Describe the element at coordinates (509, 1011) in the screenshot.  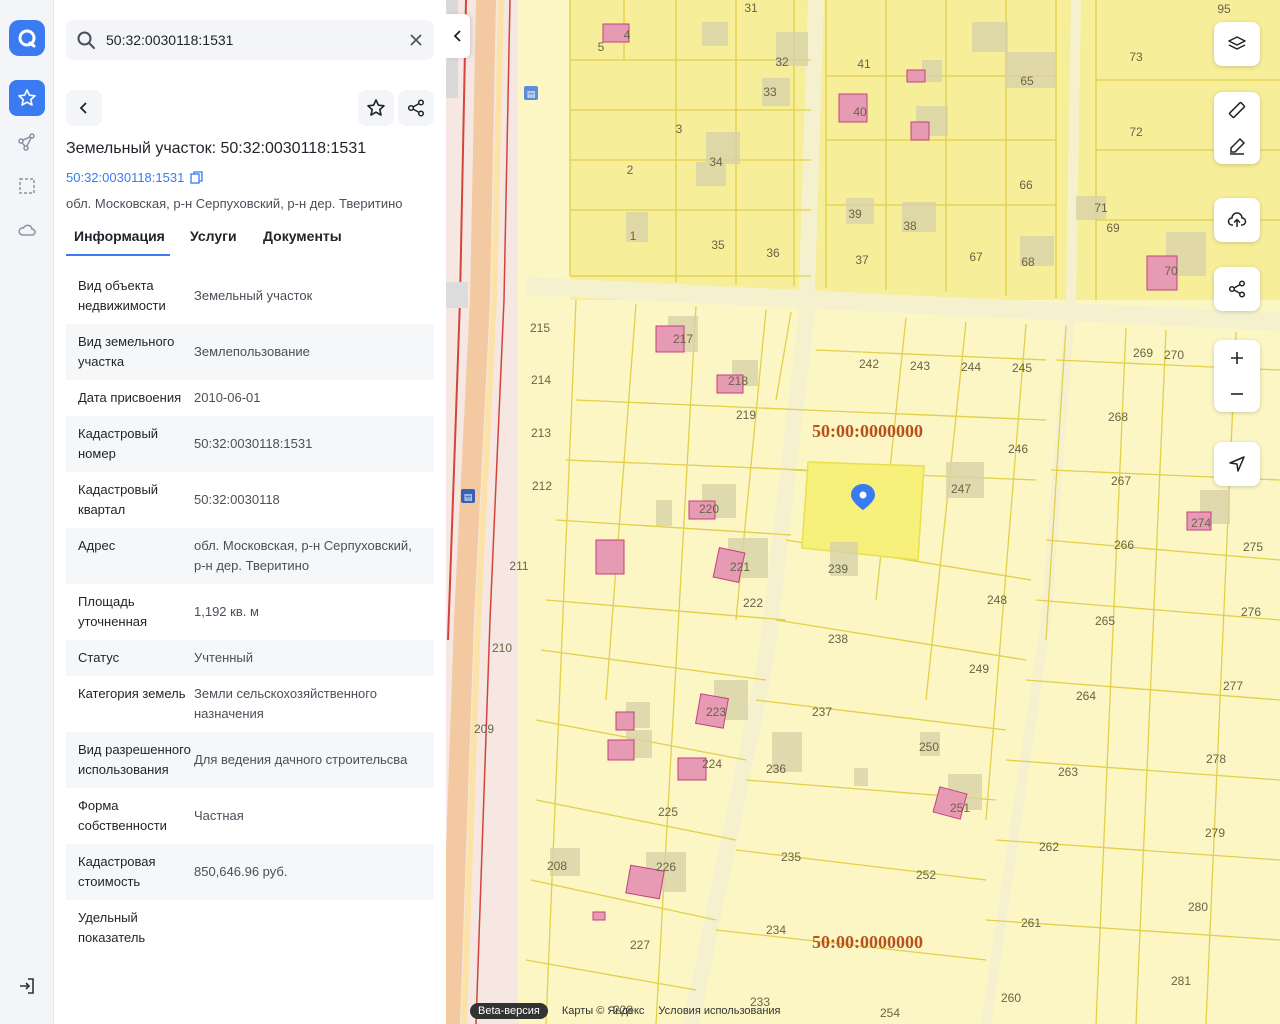
I see `beta-badge: Beta-версия` at that location.